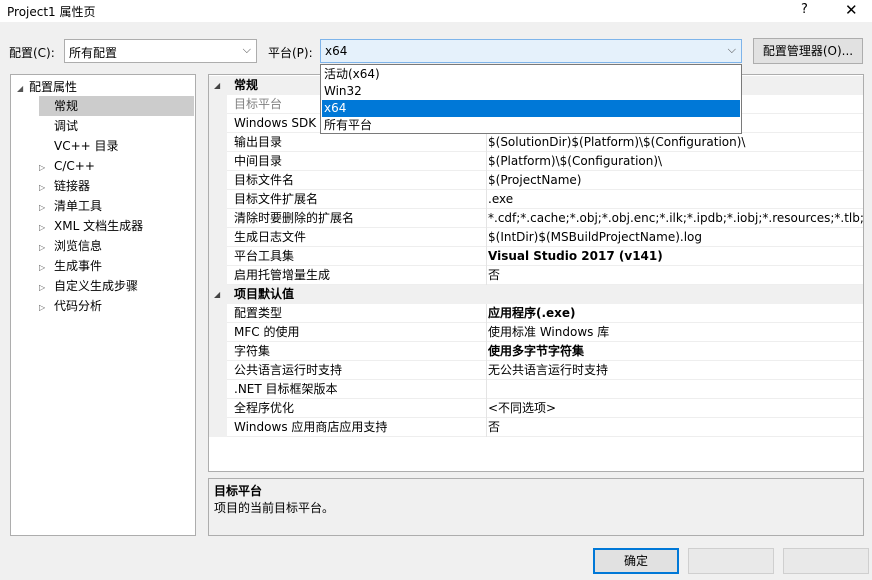 The image size is (872, 580). What do you see at coordinates (674, 237) in the screenshot?
I see `property-value: $(IntDir)$(MSBuildProjectName).log` at bounding box center [674, 237].